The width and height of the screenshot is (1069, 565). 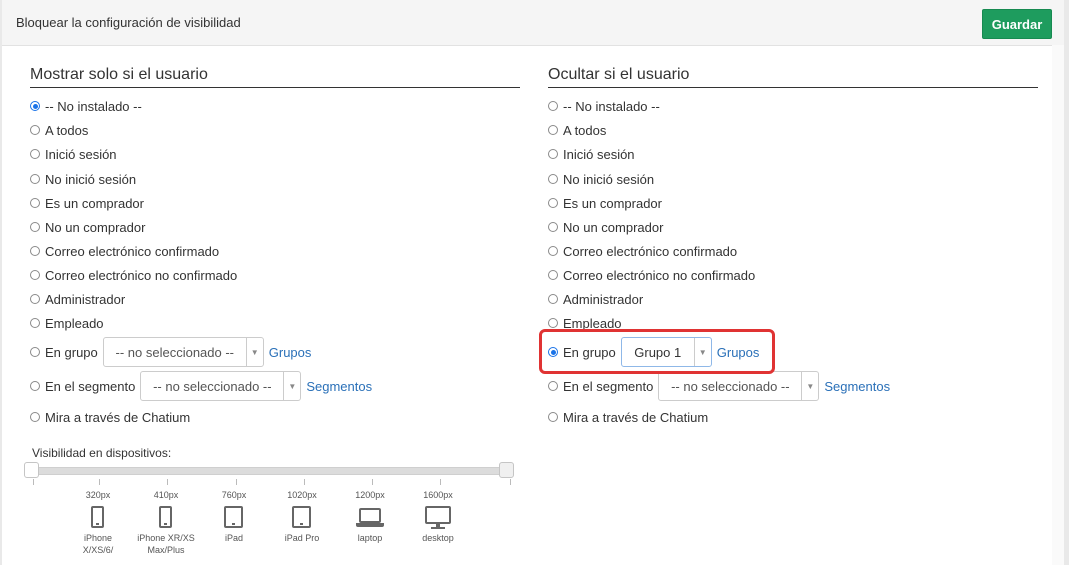 I want to click on hide-option-chatium: Mira a través de Chatium, so click(x=628, y=417).